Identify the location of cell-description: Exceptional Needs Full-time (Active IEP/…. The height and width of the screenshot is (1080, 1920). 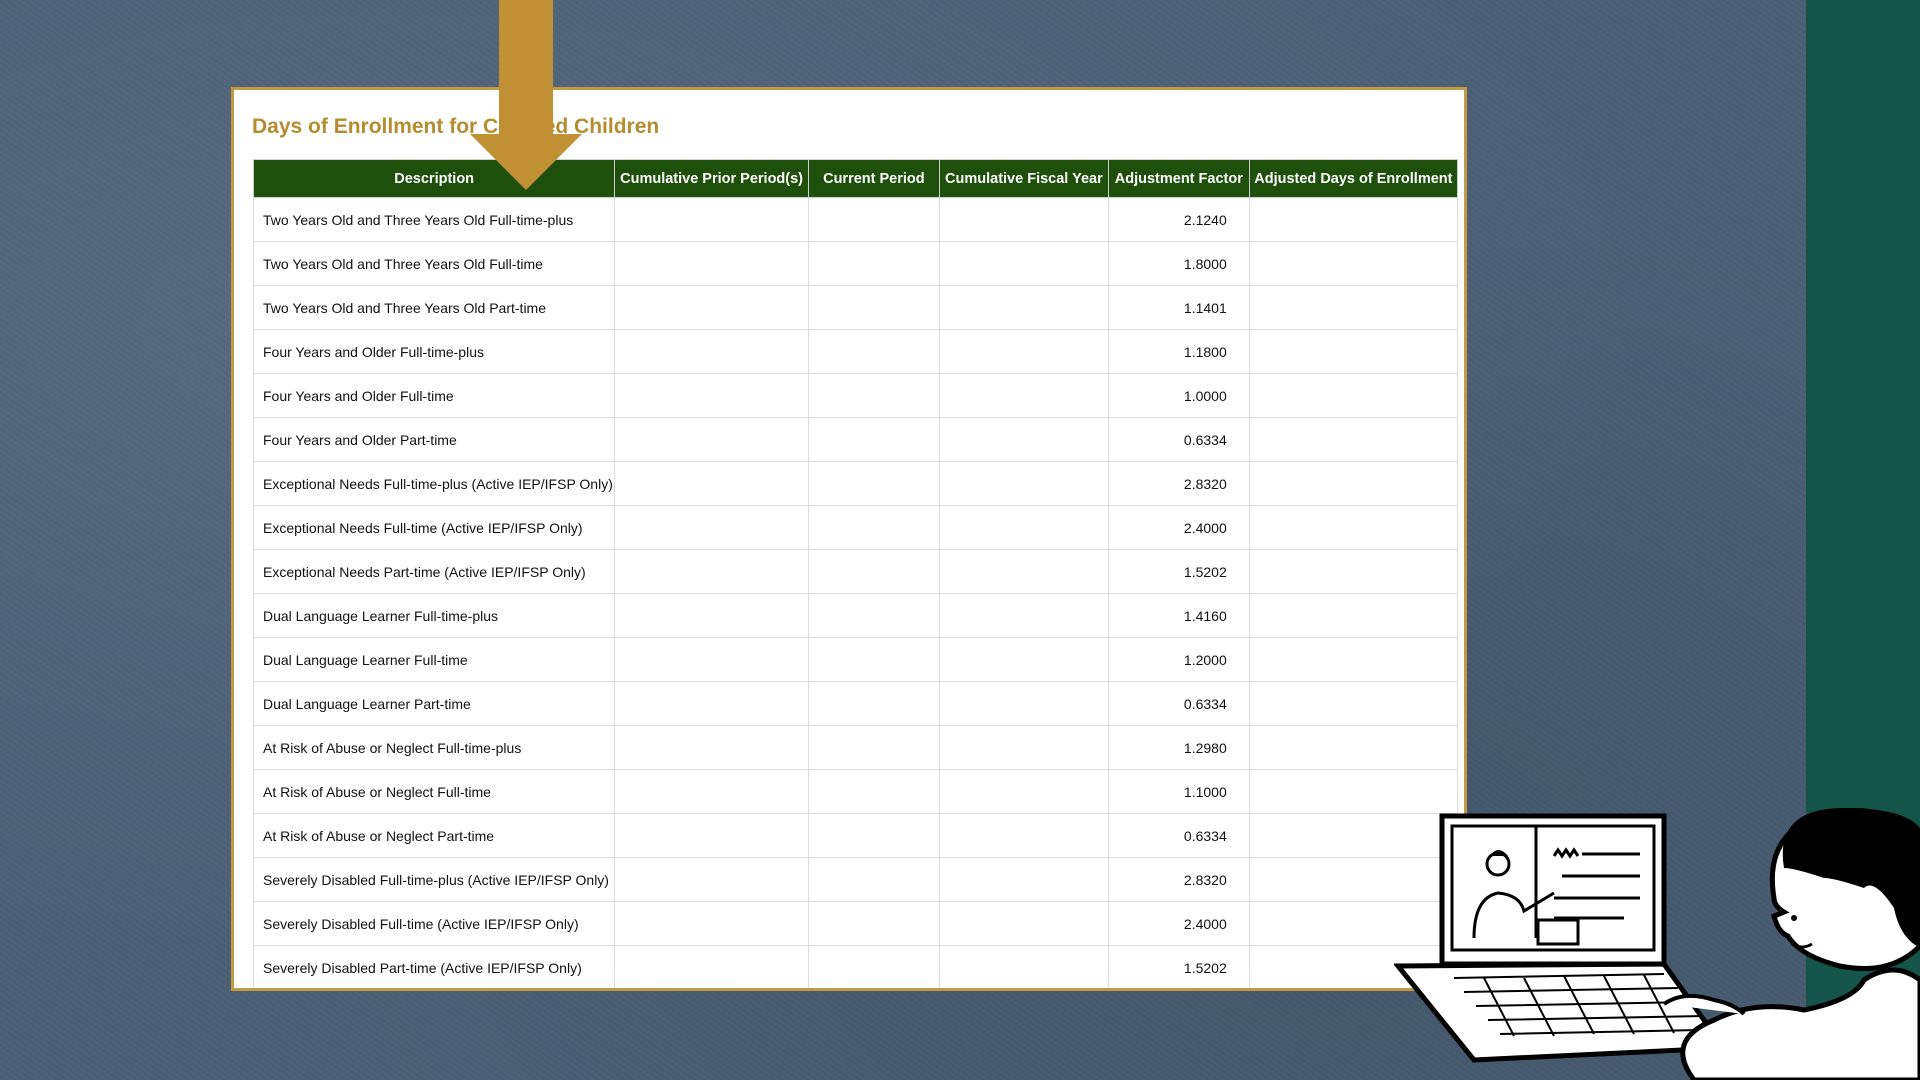
(434, 527).